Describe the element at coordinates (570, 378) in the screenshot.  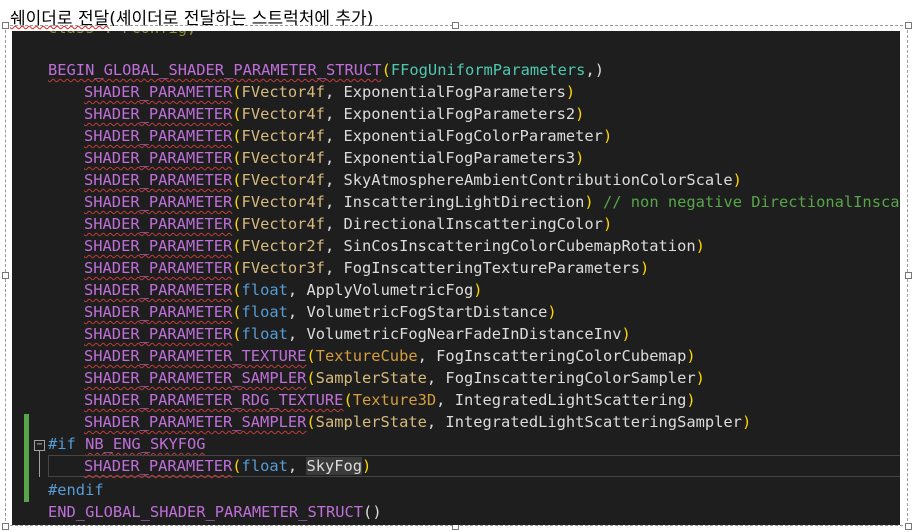
I see `param-name: FogInscatteringColorSampler` at that location.